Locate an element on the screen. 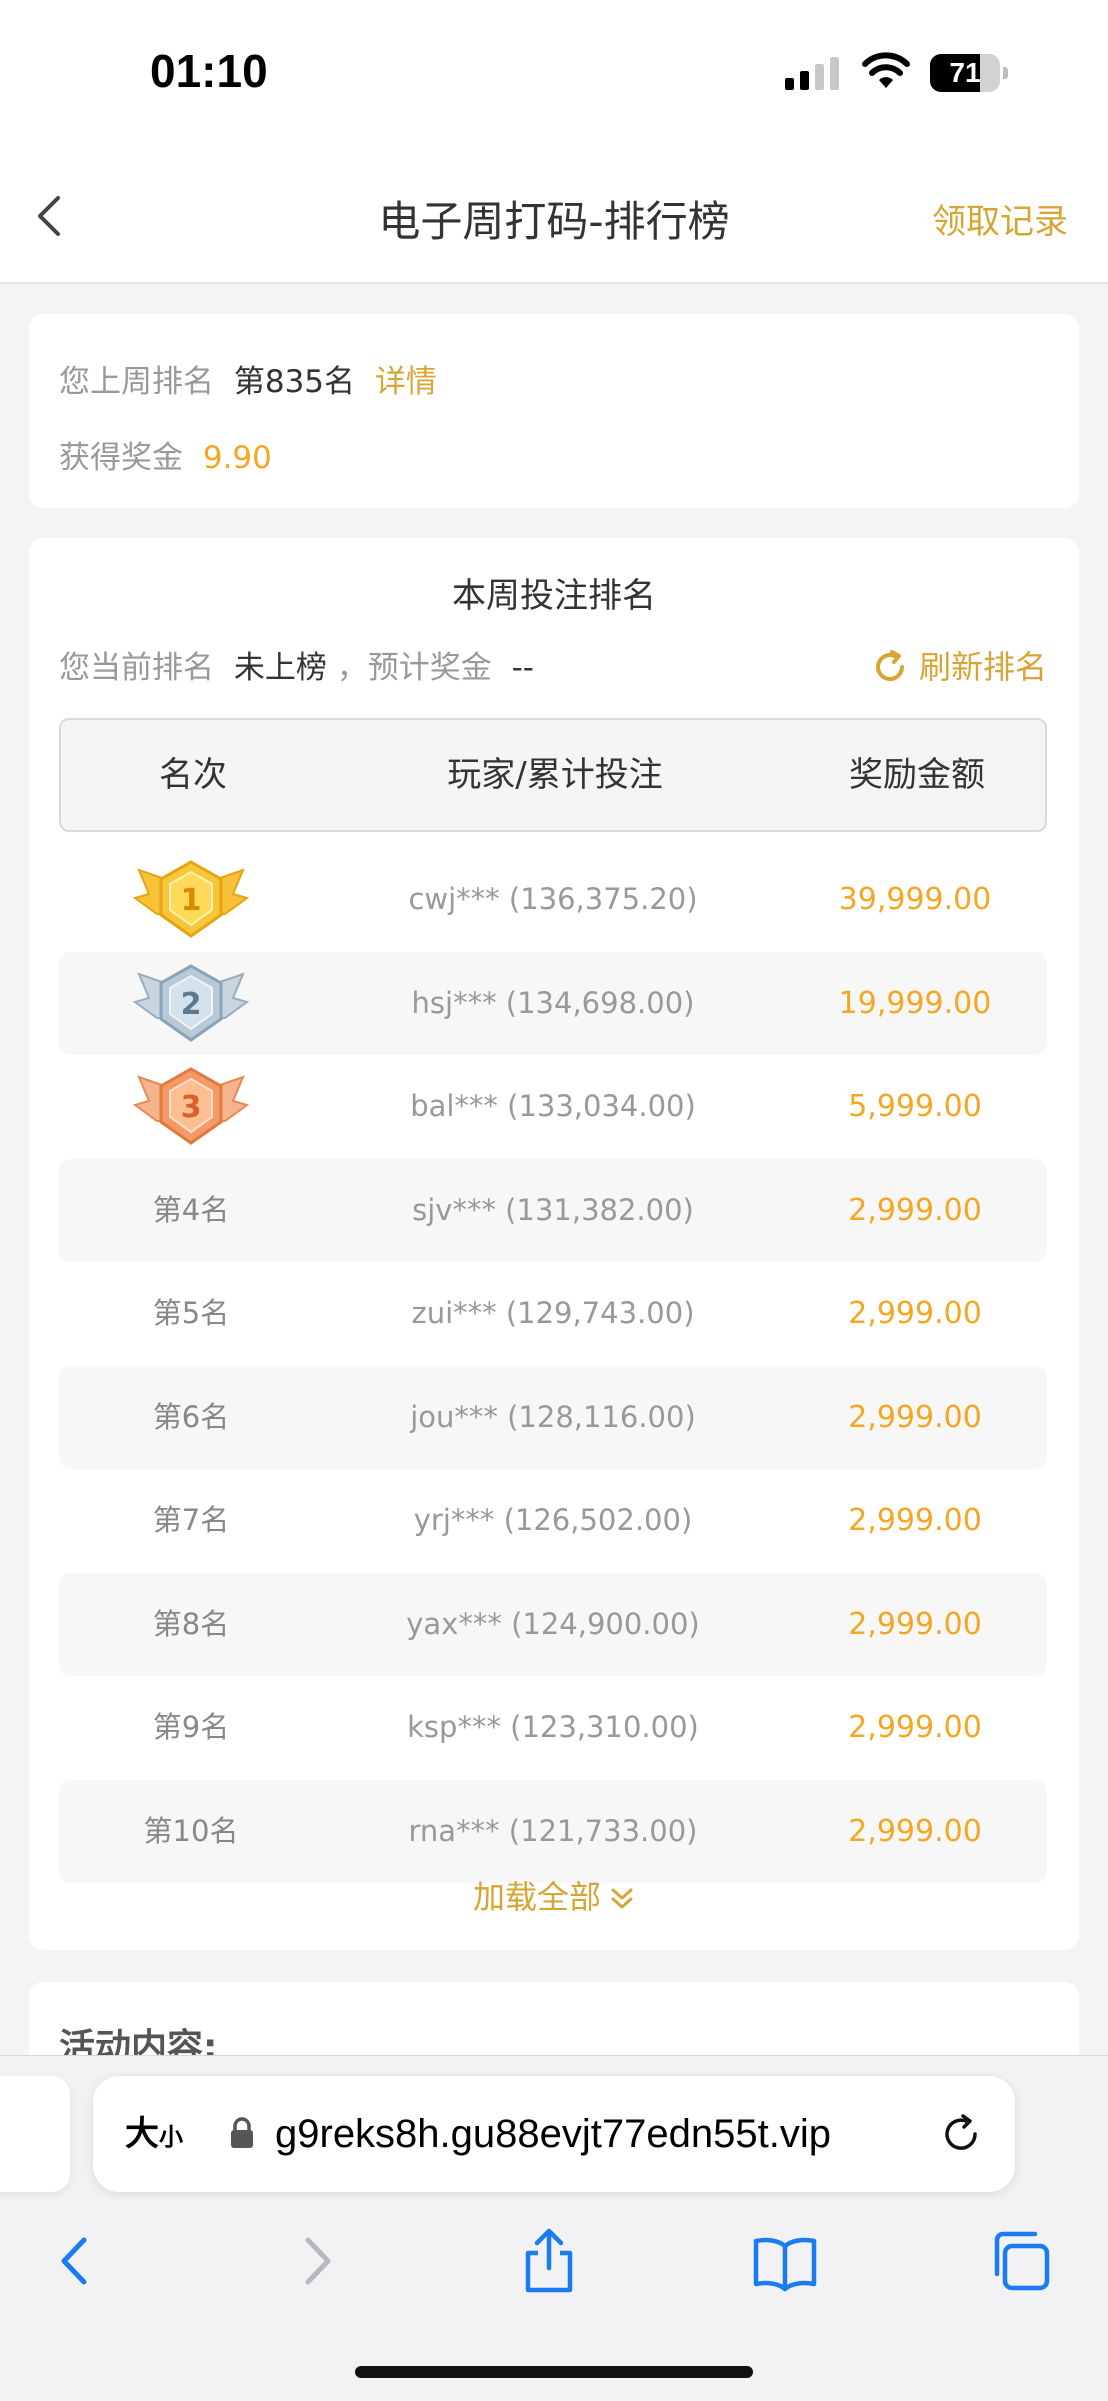  rank-cell: 3 is located at coordinates (191, 1107).